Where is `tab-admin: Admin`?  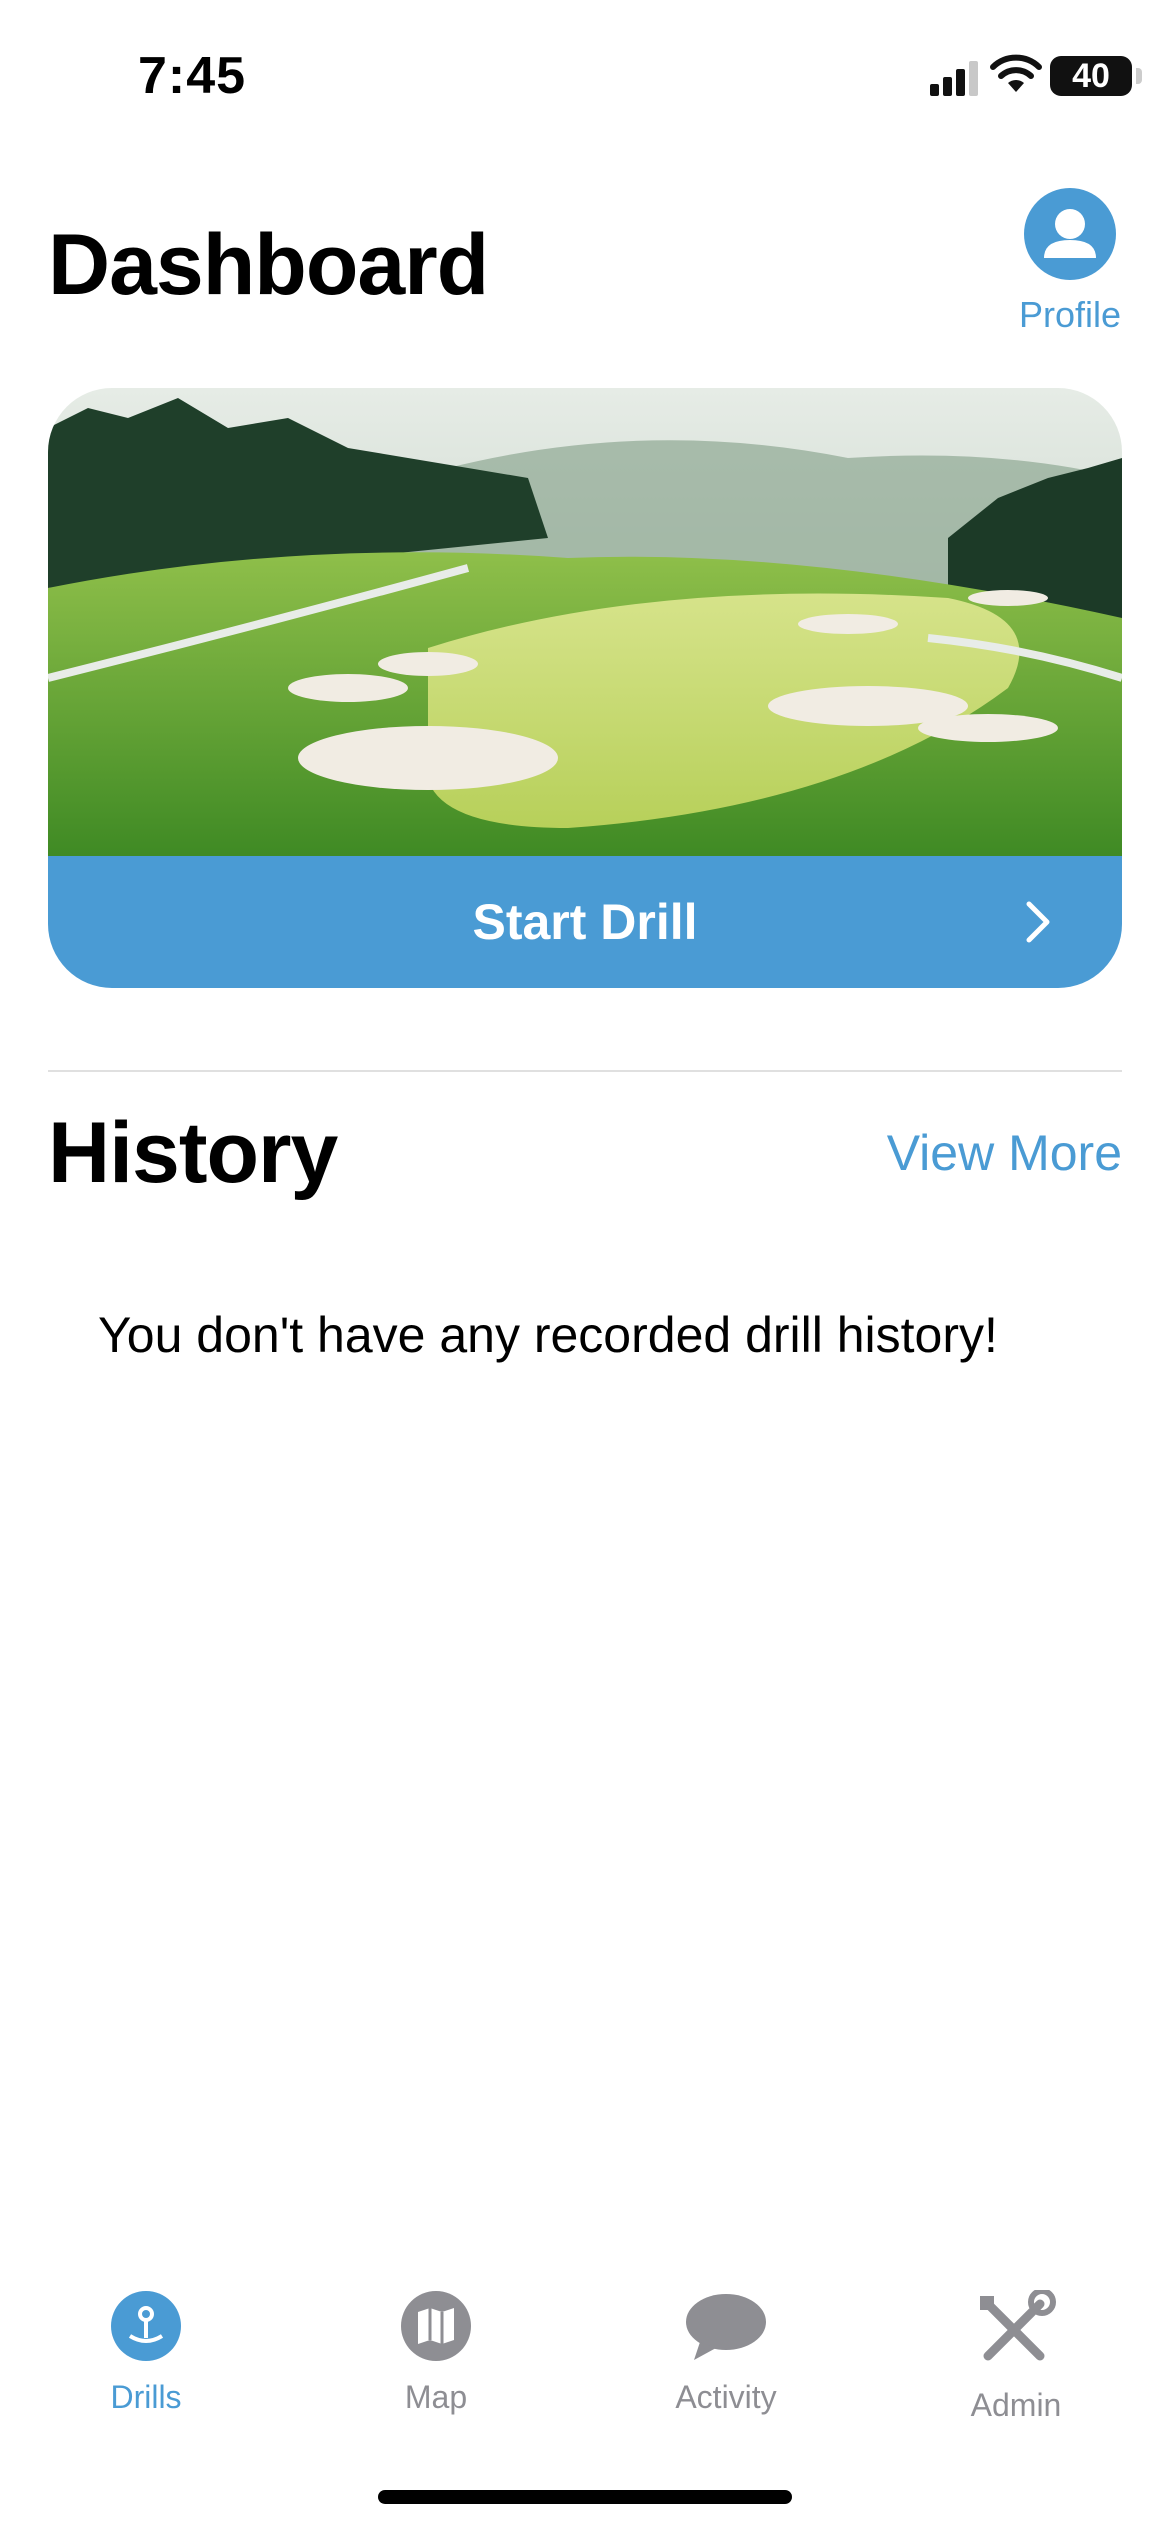 tab-admin: Admin is located at coordinates (1016, 2356).